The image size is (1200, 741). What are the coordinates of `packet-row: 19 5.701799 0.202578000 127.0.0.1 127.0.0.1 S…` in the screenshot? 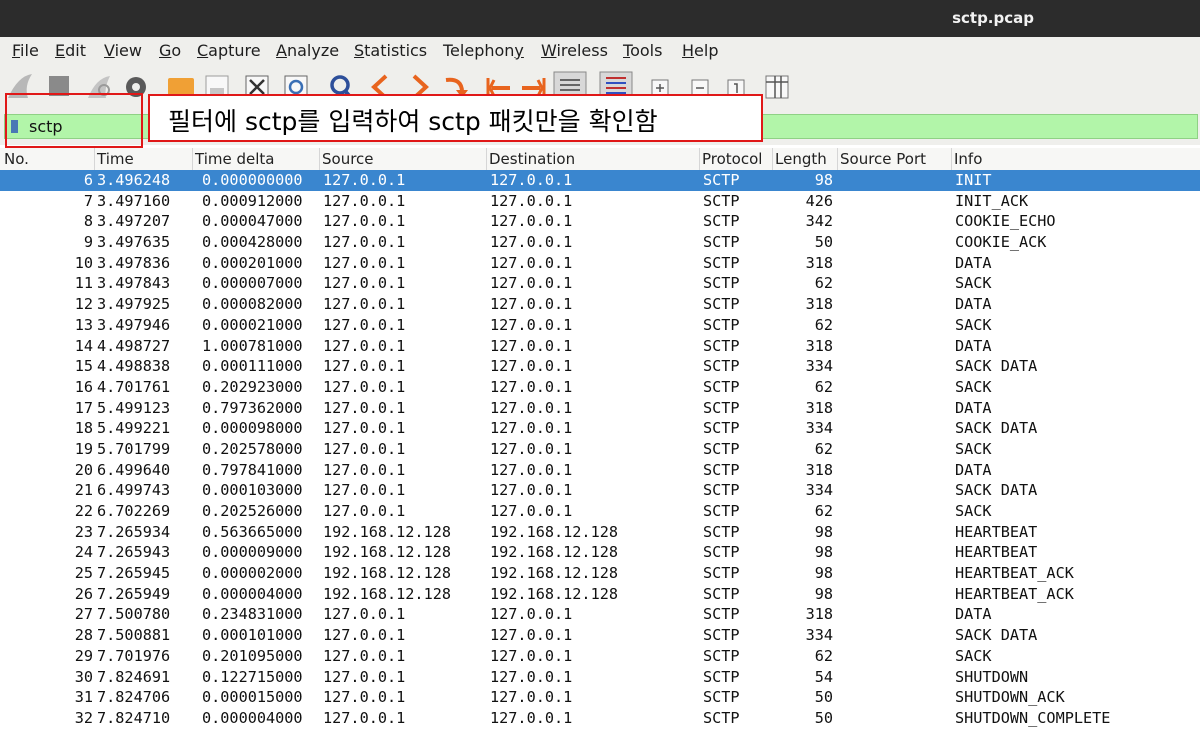 It's located at (600, 449).